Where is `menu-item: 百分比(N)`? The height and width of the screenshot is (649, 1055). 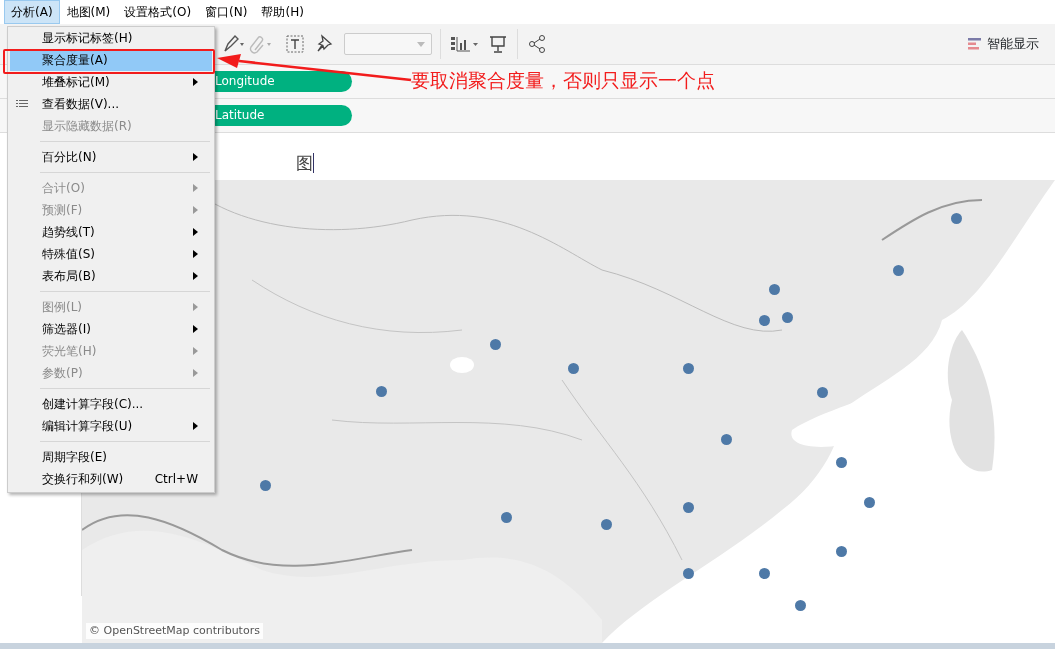
menu-item: 百分比(N) is located at coordinates (111, 157).